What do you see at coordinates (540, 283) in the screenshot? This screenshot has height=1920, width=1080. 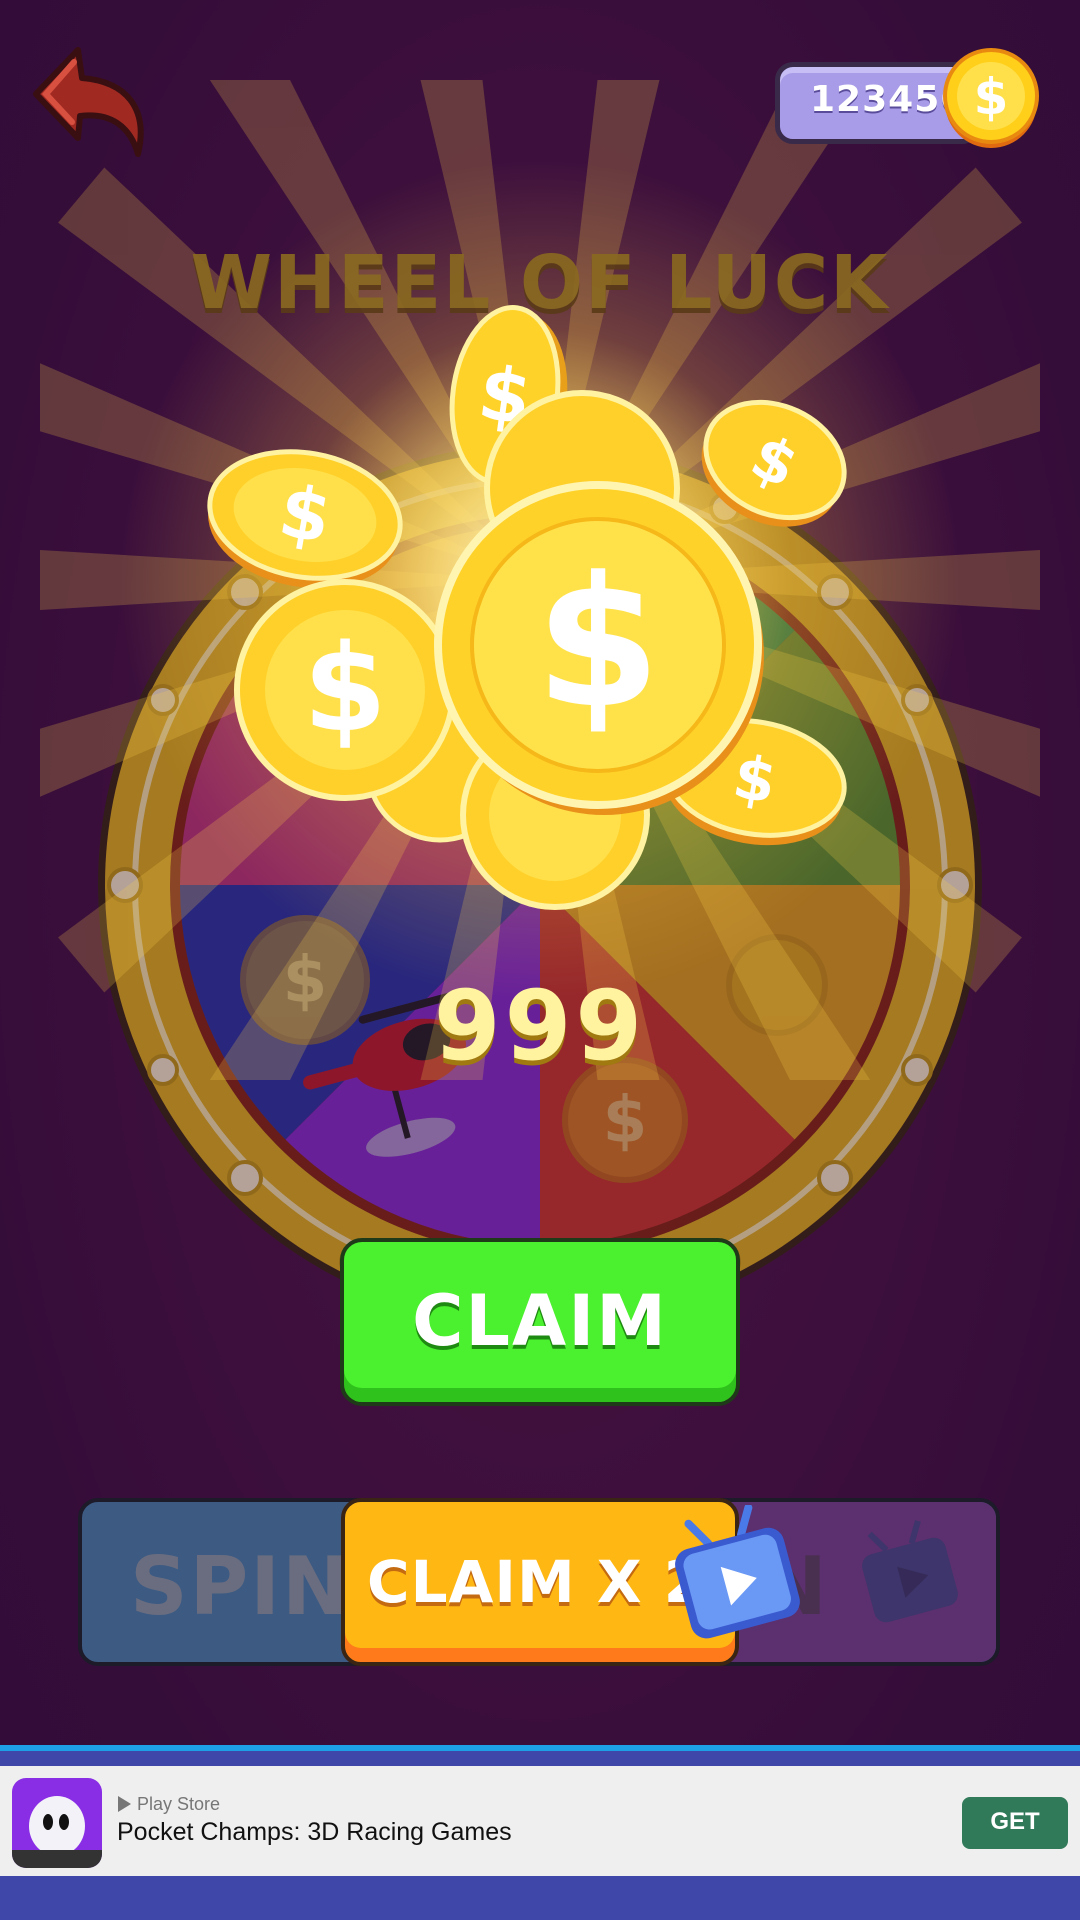 I see `page-title: WHEEL OF LUCK` at bounding box center [540, 283].